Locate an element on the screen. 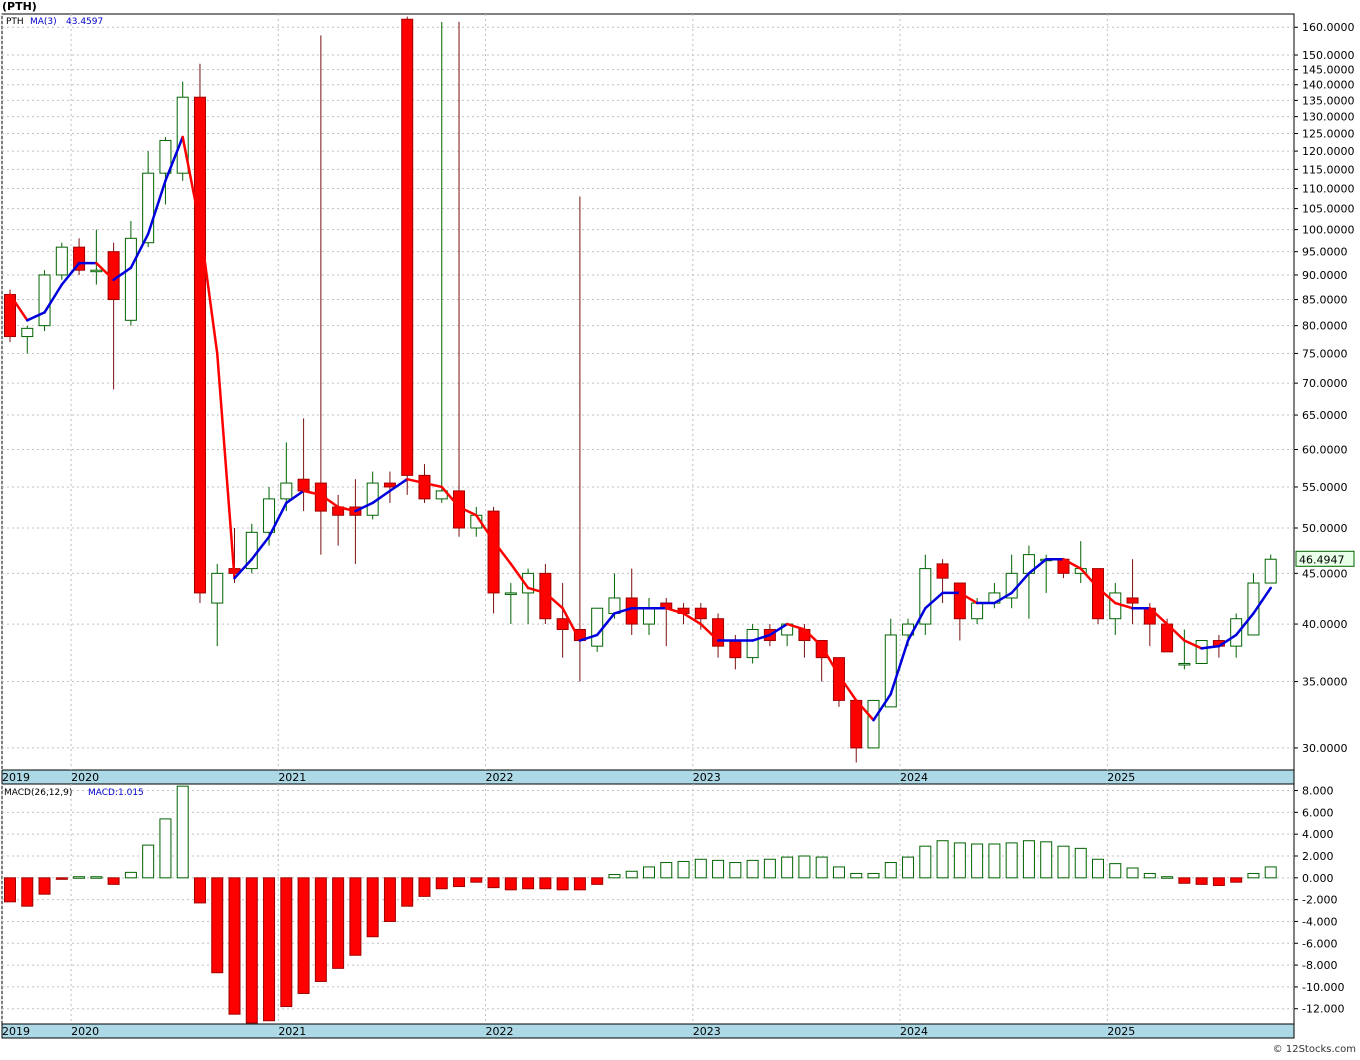 This screenshot has height=1060, width=1360. year-label: 2025 is located at coordinates (1121, 777).